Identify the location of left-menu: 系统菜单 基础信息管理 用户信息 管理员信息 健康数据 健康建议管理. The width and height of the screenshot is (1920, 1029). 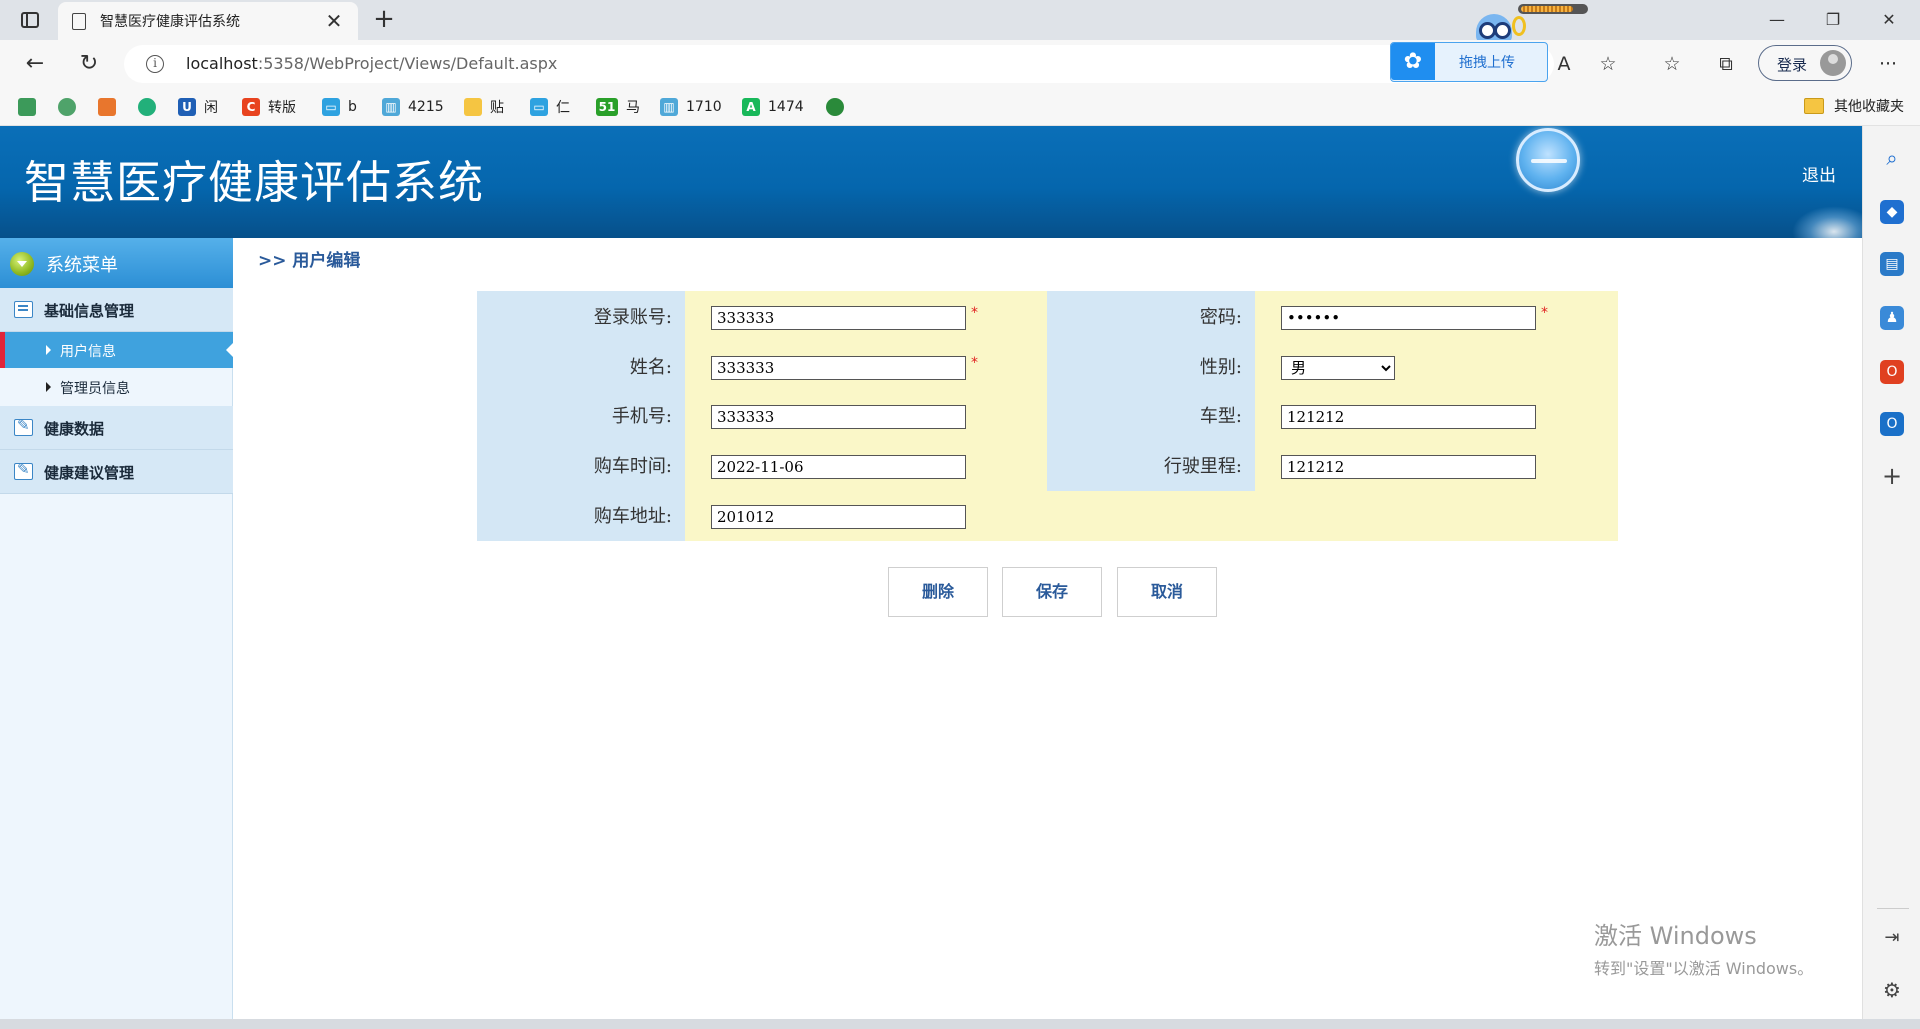
(117, 628).